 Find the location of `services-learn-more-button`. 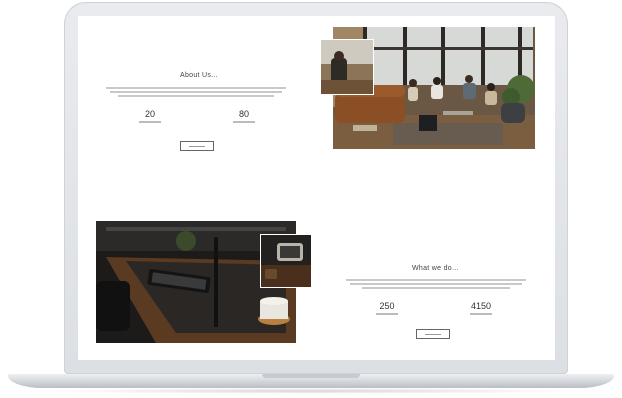

services-learn-more-button is located at coordinates (433, 334).